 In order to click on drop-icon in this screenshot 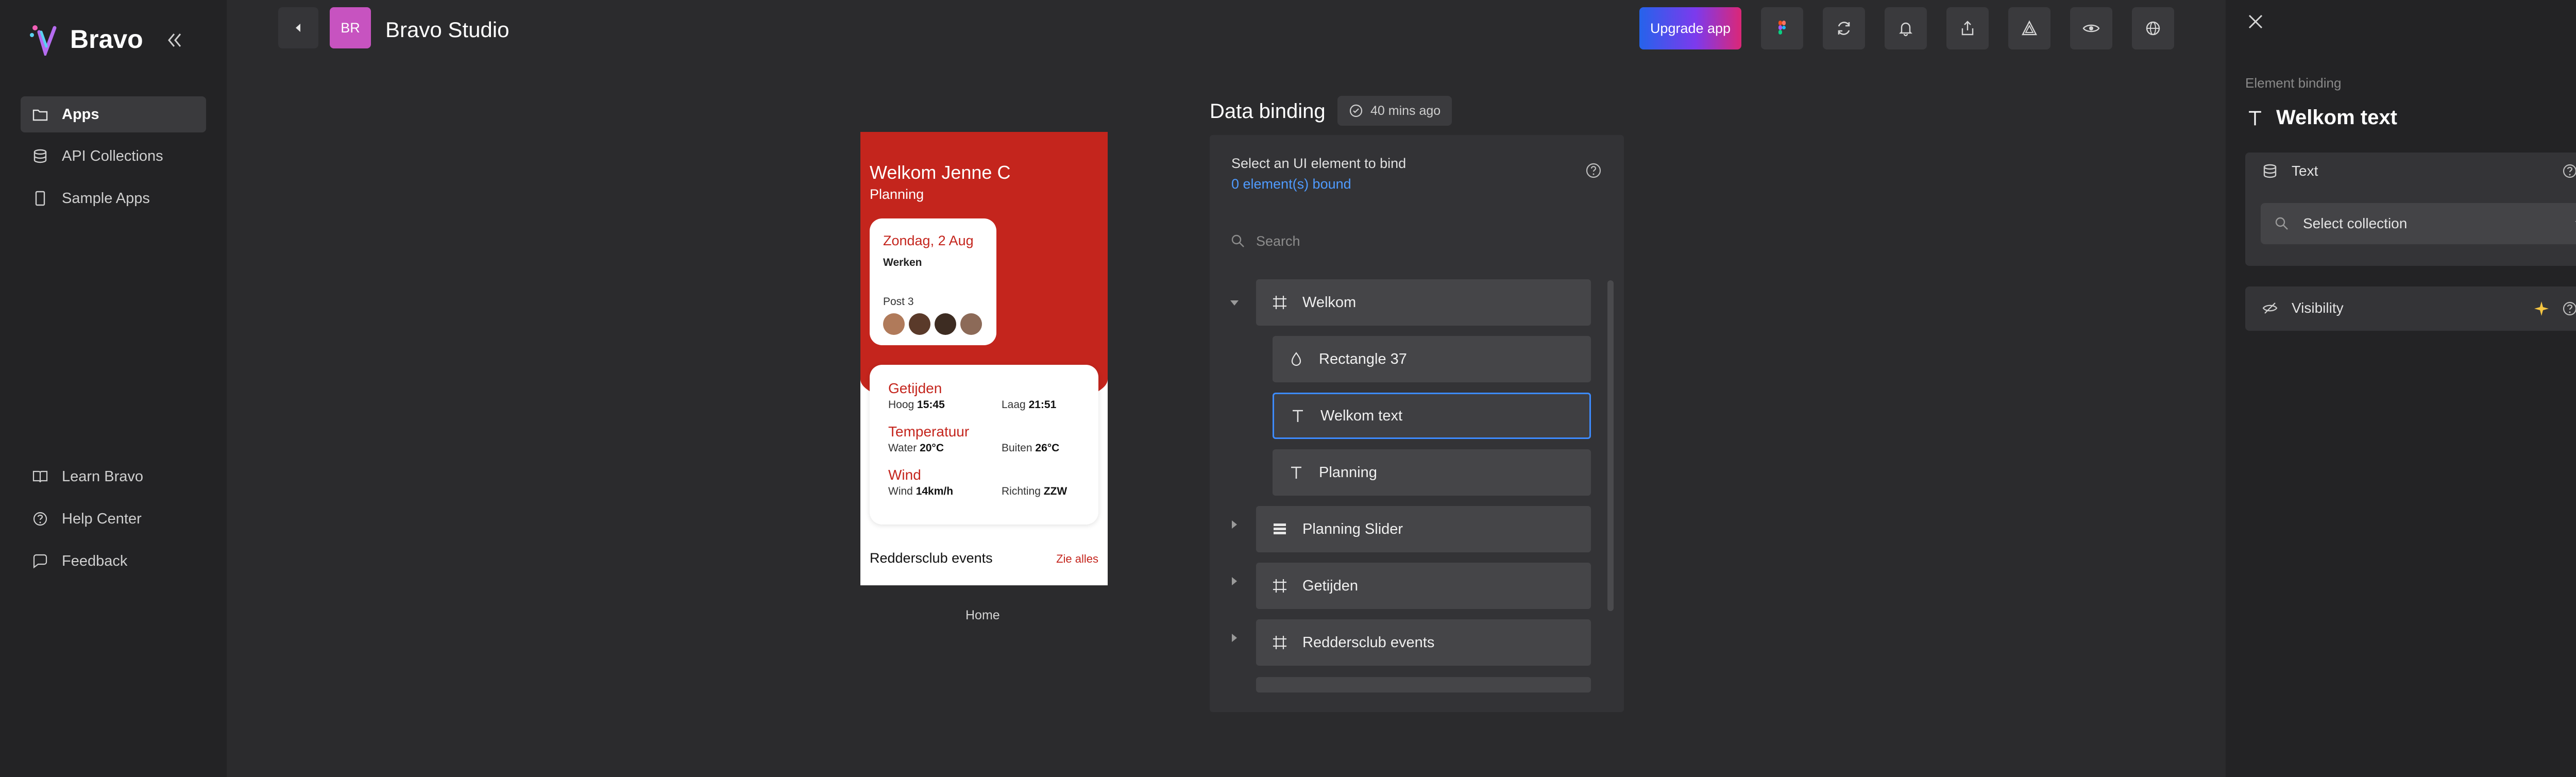, I will do `click(1296, 359)`.